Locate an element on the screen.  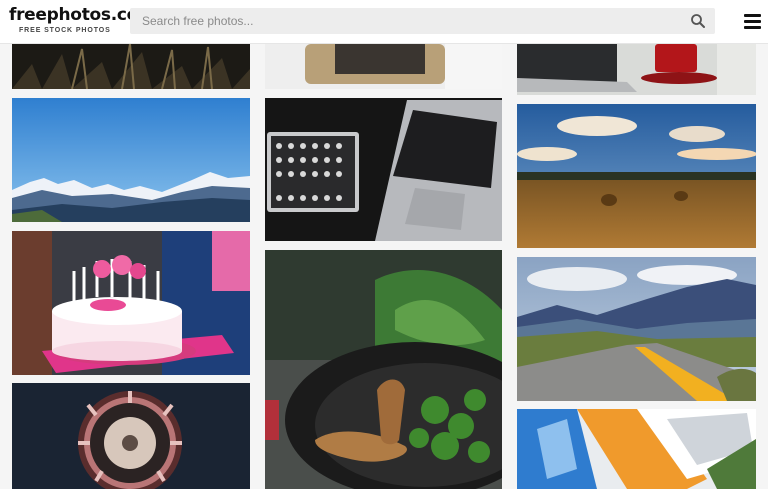
photo-field-hay-bales is located at coordinates (636, 176).